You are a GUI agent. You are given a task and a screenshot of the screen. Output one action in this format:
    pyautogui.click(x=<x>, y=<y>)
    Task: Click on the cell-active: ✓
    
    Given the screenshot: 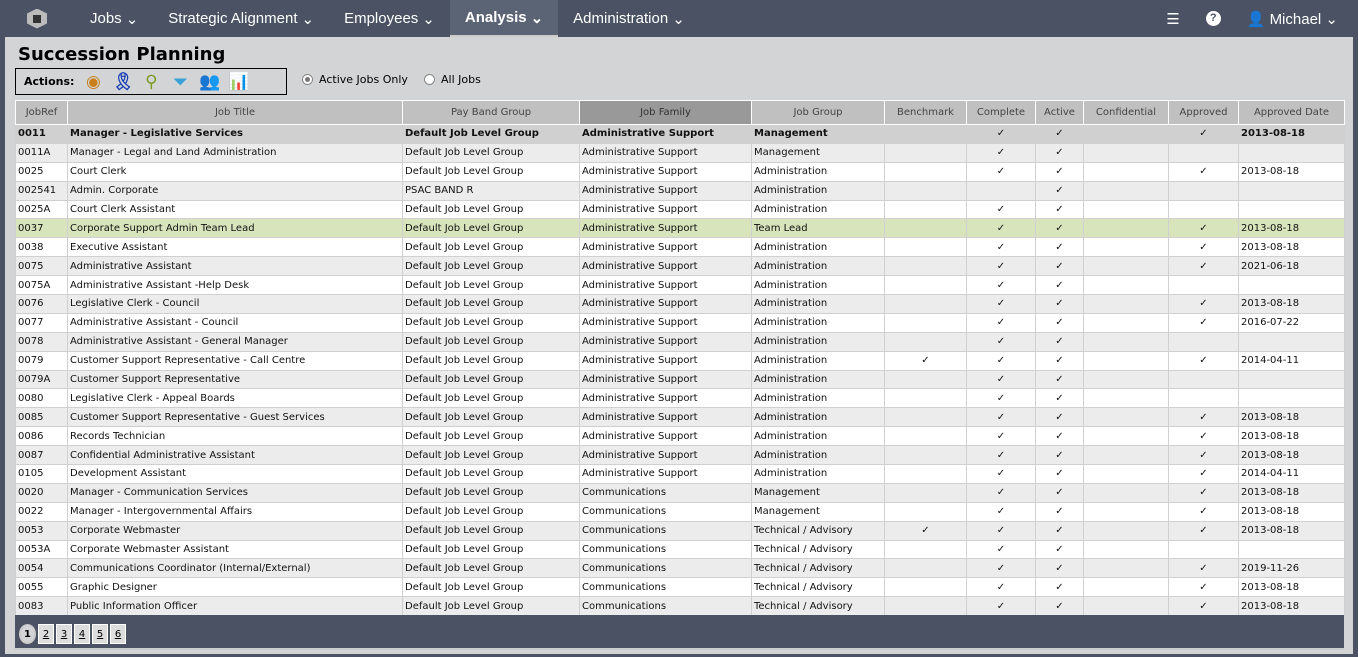 What is the action you would take?
    pyautogui.click(x=1059, y=190)
    